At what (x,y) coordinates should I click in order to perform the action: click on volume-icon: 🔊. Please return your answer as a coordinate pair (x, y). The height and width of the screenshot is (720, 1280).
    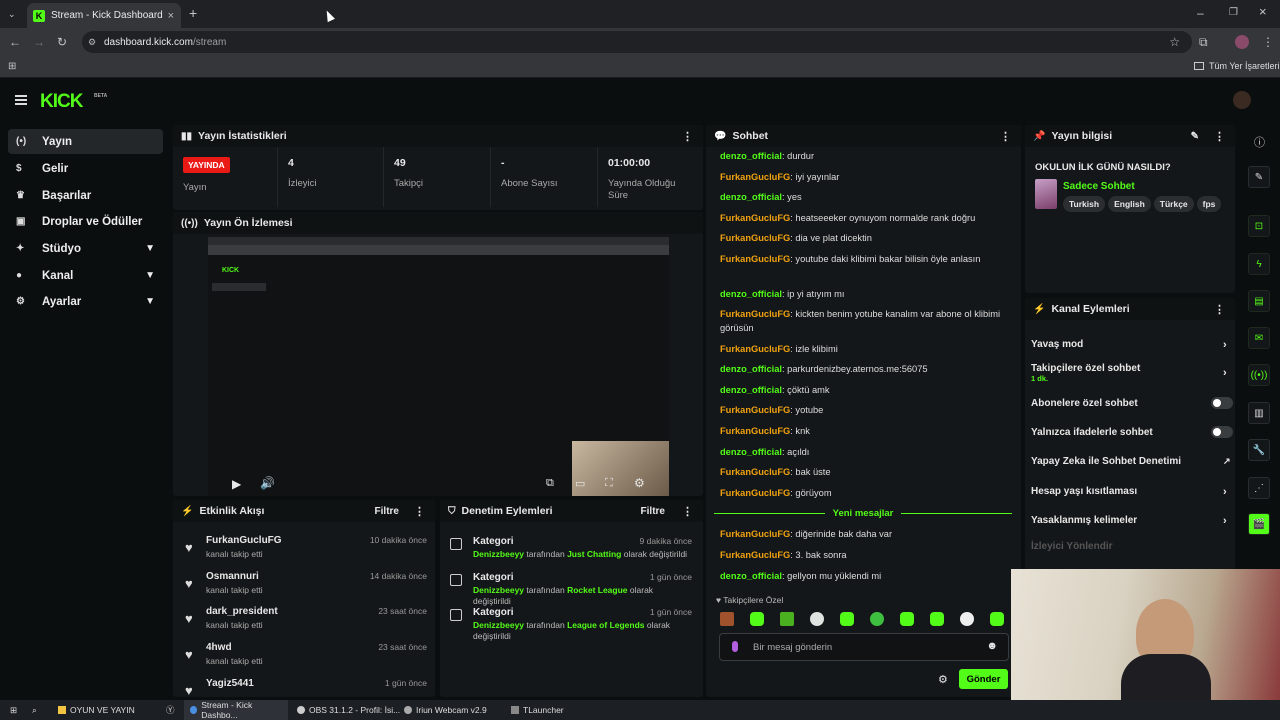
    Looking at the image, I should click on (267, 483).